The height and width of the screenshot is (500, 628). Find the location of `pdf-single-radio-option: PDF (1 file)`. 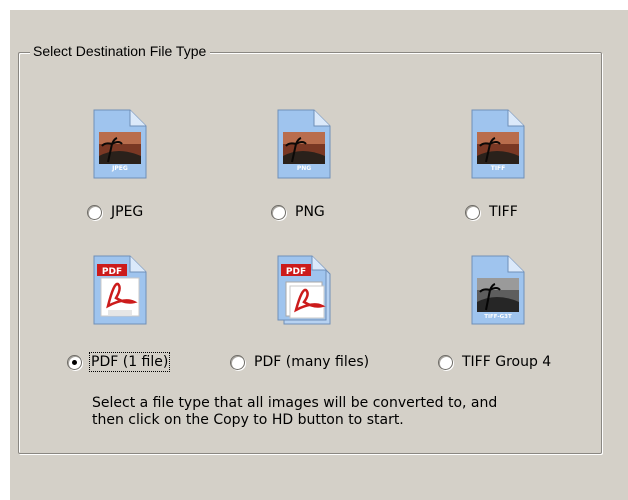

pdf-single-radio-option: PDF (1 file) is located at coordinates (119, 362).